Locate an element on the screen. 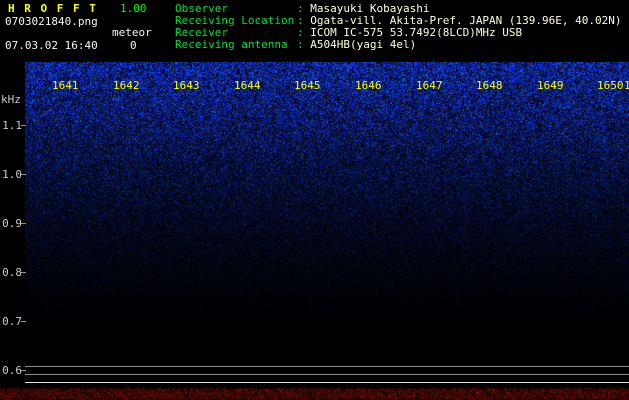 Image resolution: width=629 pixels, height=400 pixels. time-tick-label: 1646 is located at coordinates (368, 85).